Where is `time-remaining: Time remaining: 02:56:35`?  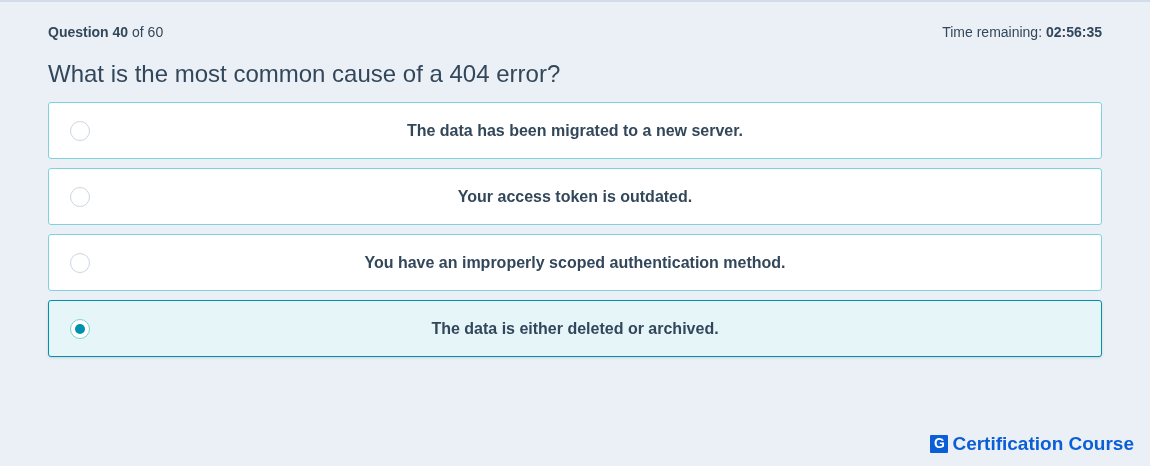 time-remaining: Time remaining: 02:56:35 is located at coordinates (1022, 32).